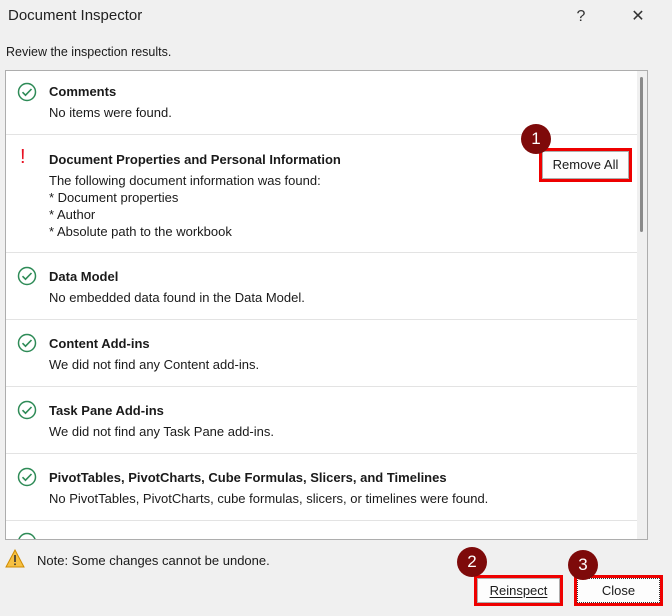  I want to click on scrollbar, so click(642, 305).